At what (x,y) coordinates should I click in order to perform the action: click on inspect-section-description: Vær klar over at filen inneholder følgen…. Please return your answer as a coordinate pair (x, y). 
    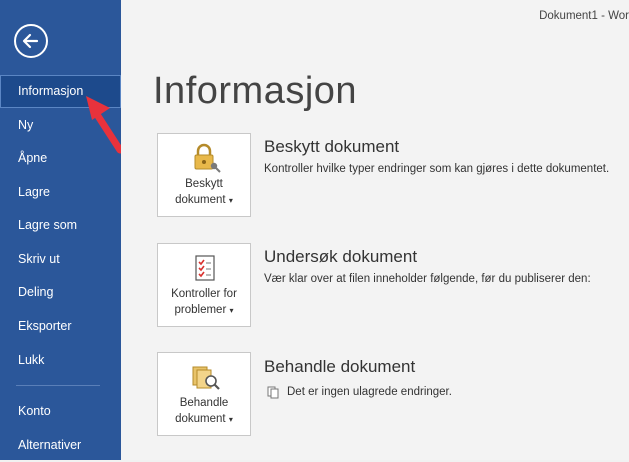
    Looking at the image, I should click on (427, 279).